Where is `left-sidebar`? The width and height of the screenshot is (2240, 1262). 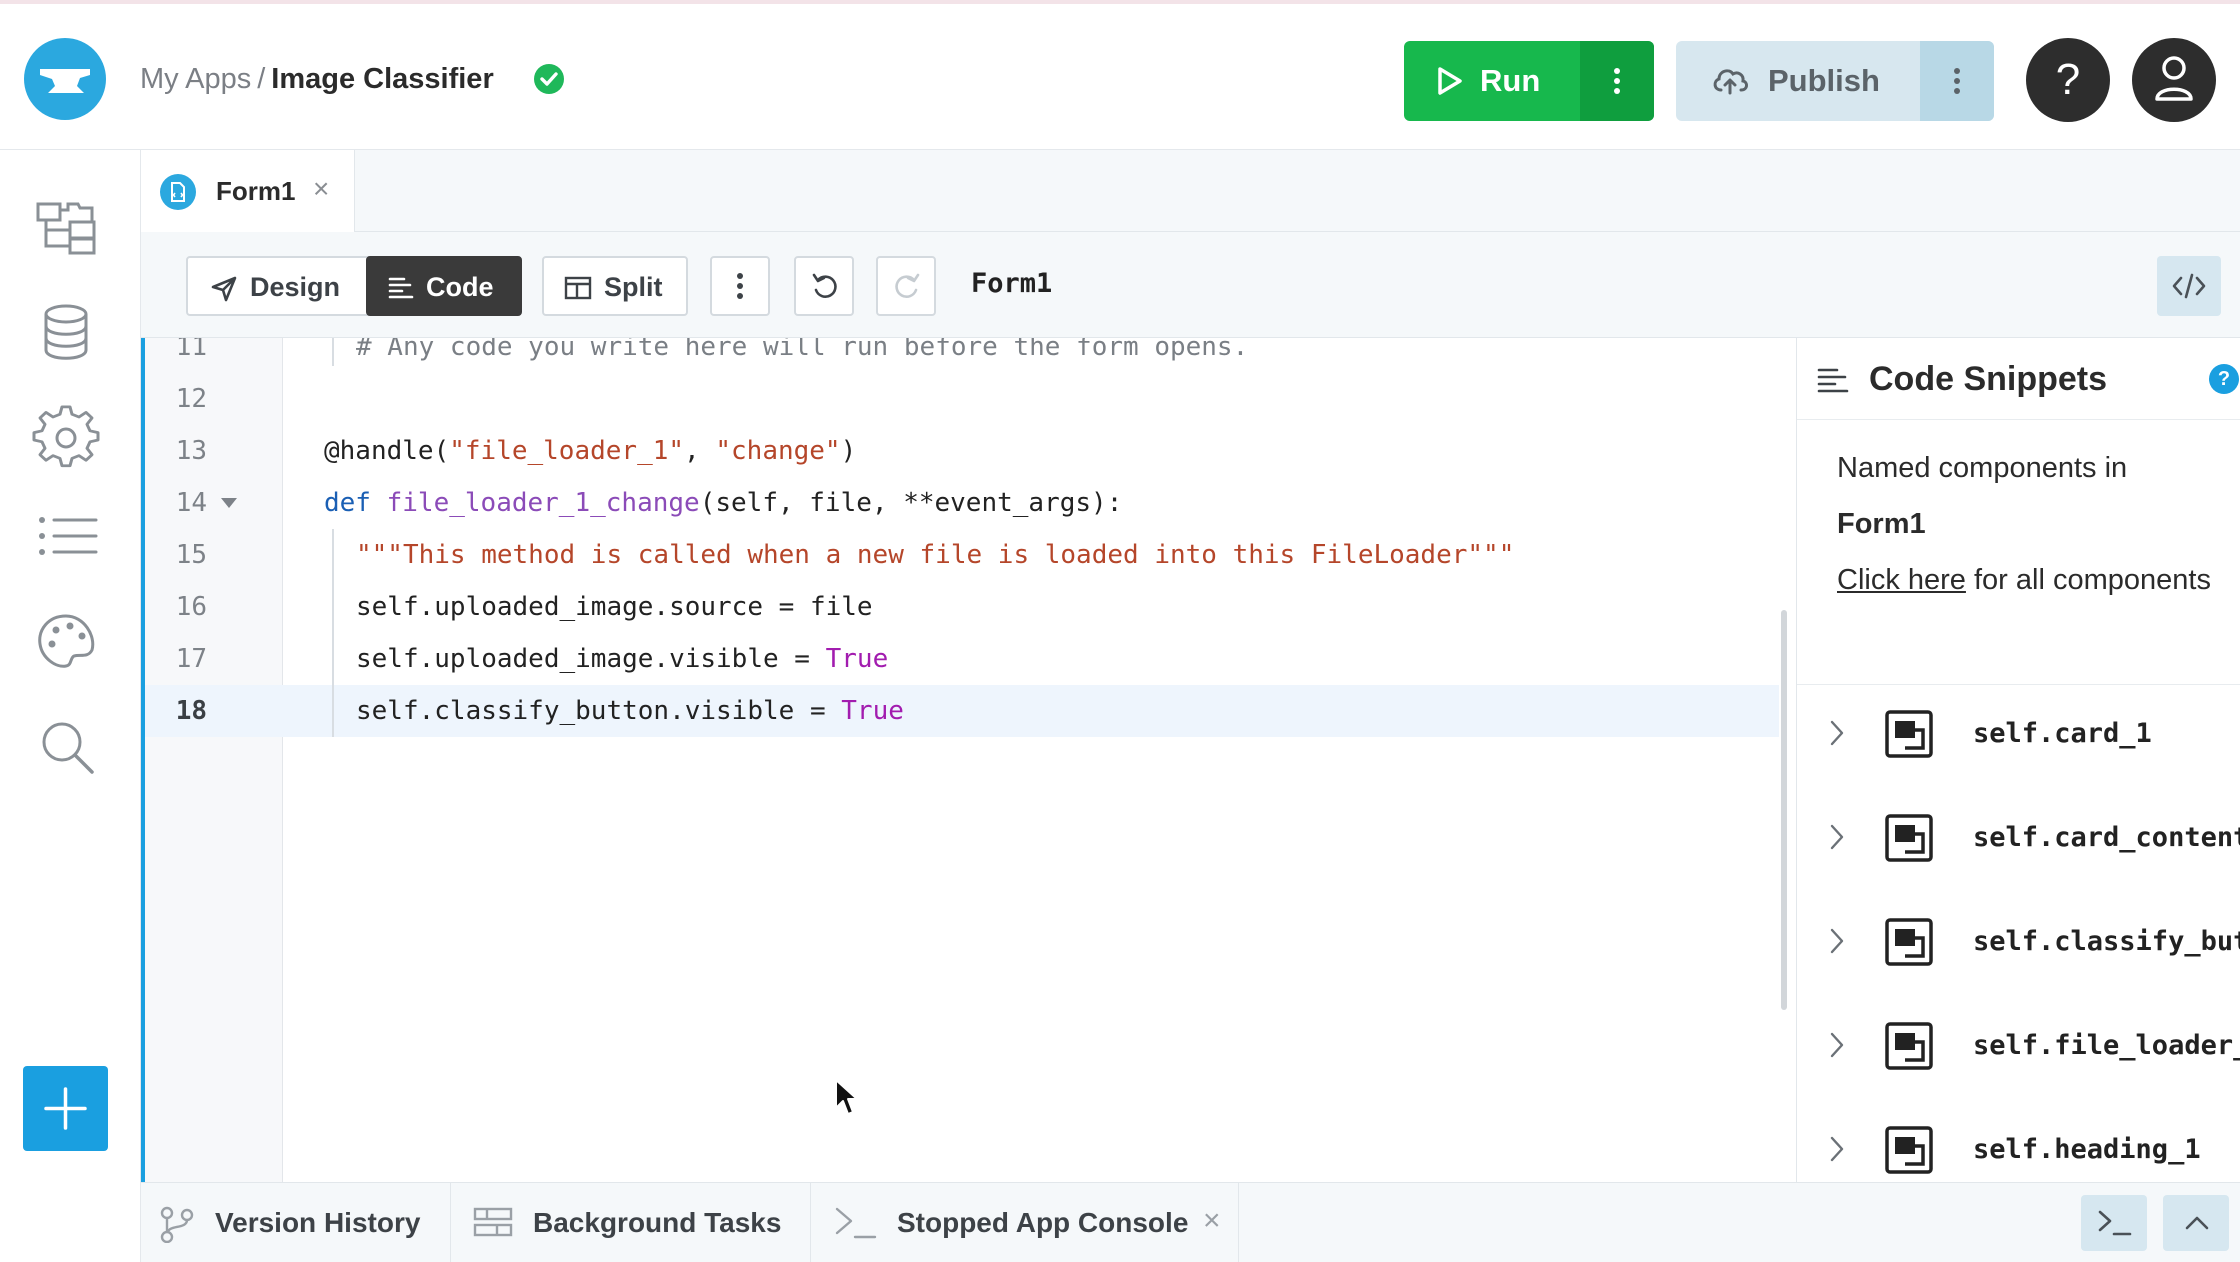
left-sidebar is located at coordinates (70, 706).